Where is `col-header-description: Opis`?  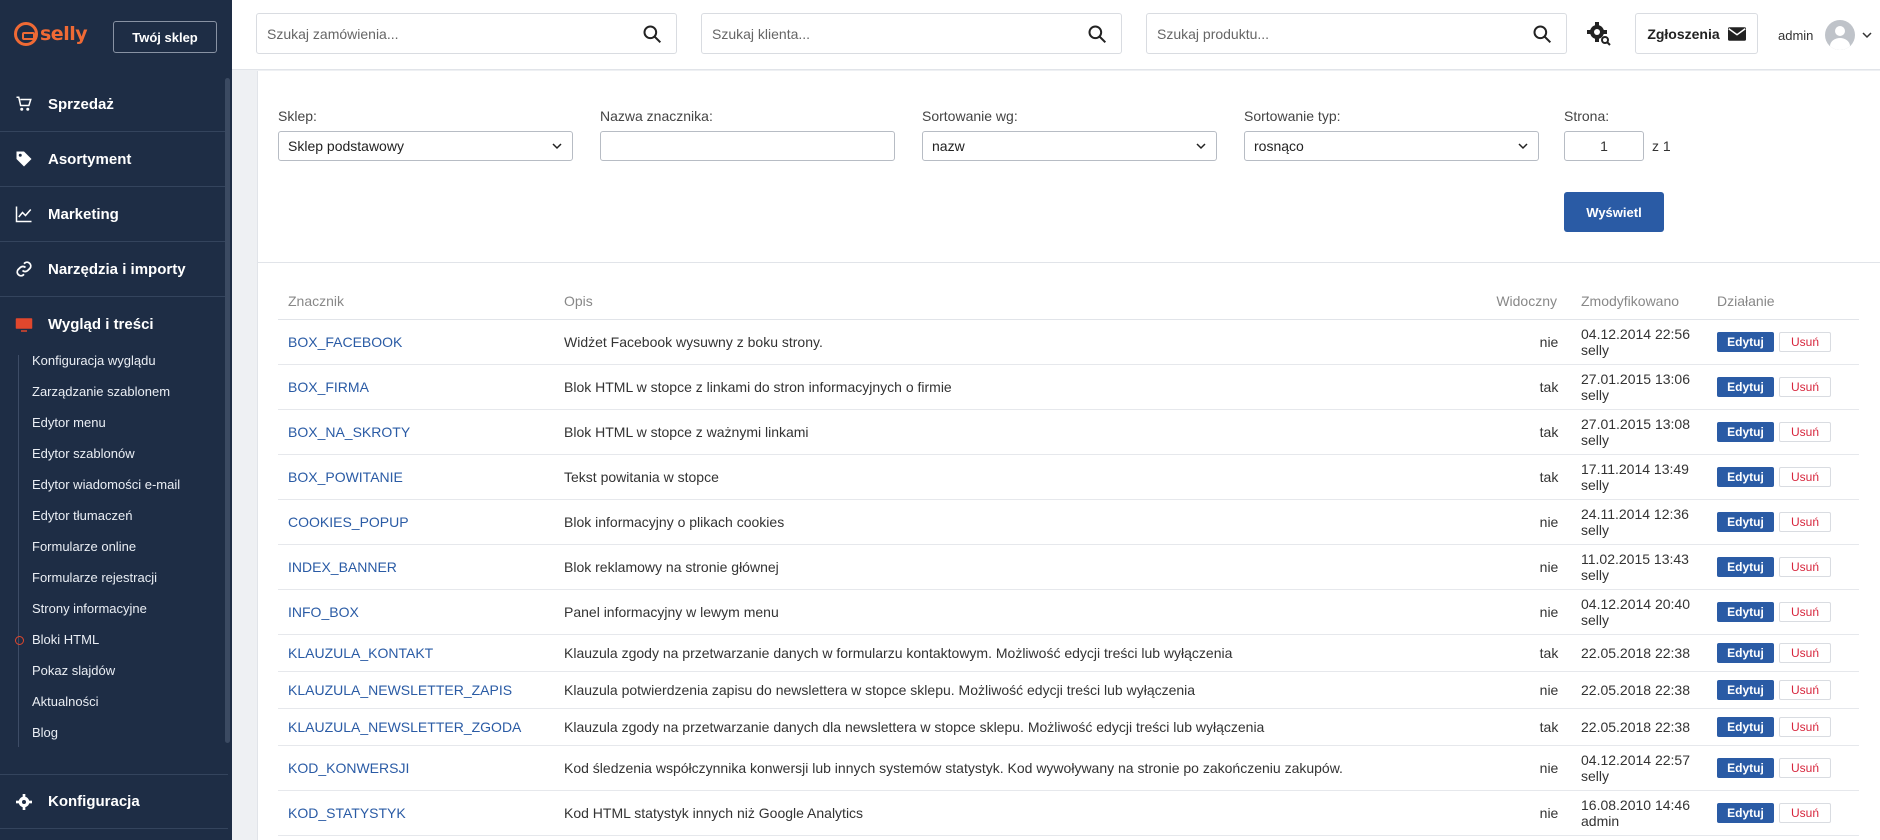 col-header-description: Opis is located at coordinates (1002, 301).